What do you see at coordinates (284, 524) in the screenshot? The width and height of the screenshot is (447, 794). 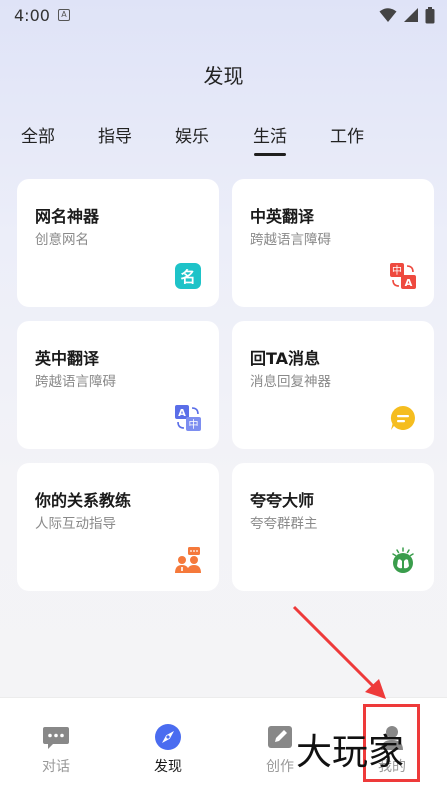 I see `card-subtitle: 夸夸群群主` at bounding box center [284, 524].